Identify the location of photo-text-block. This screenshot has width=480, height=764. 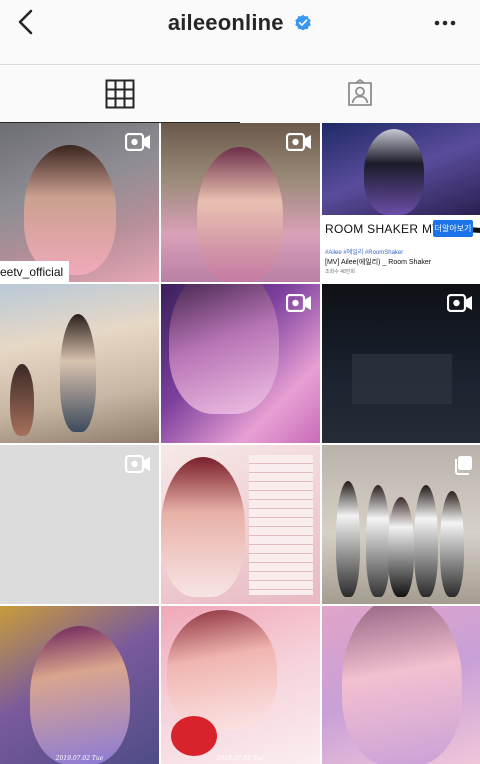
(281, 525).